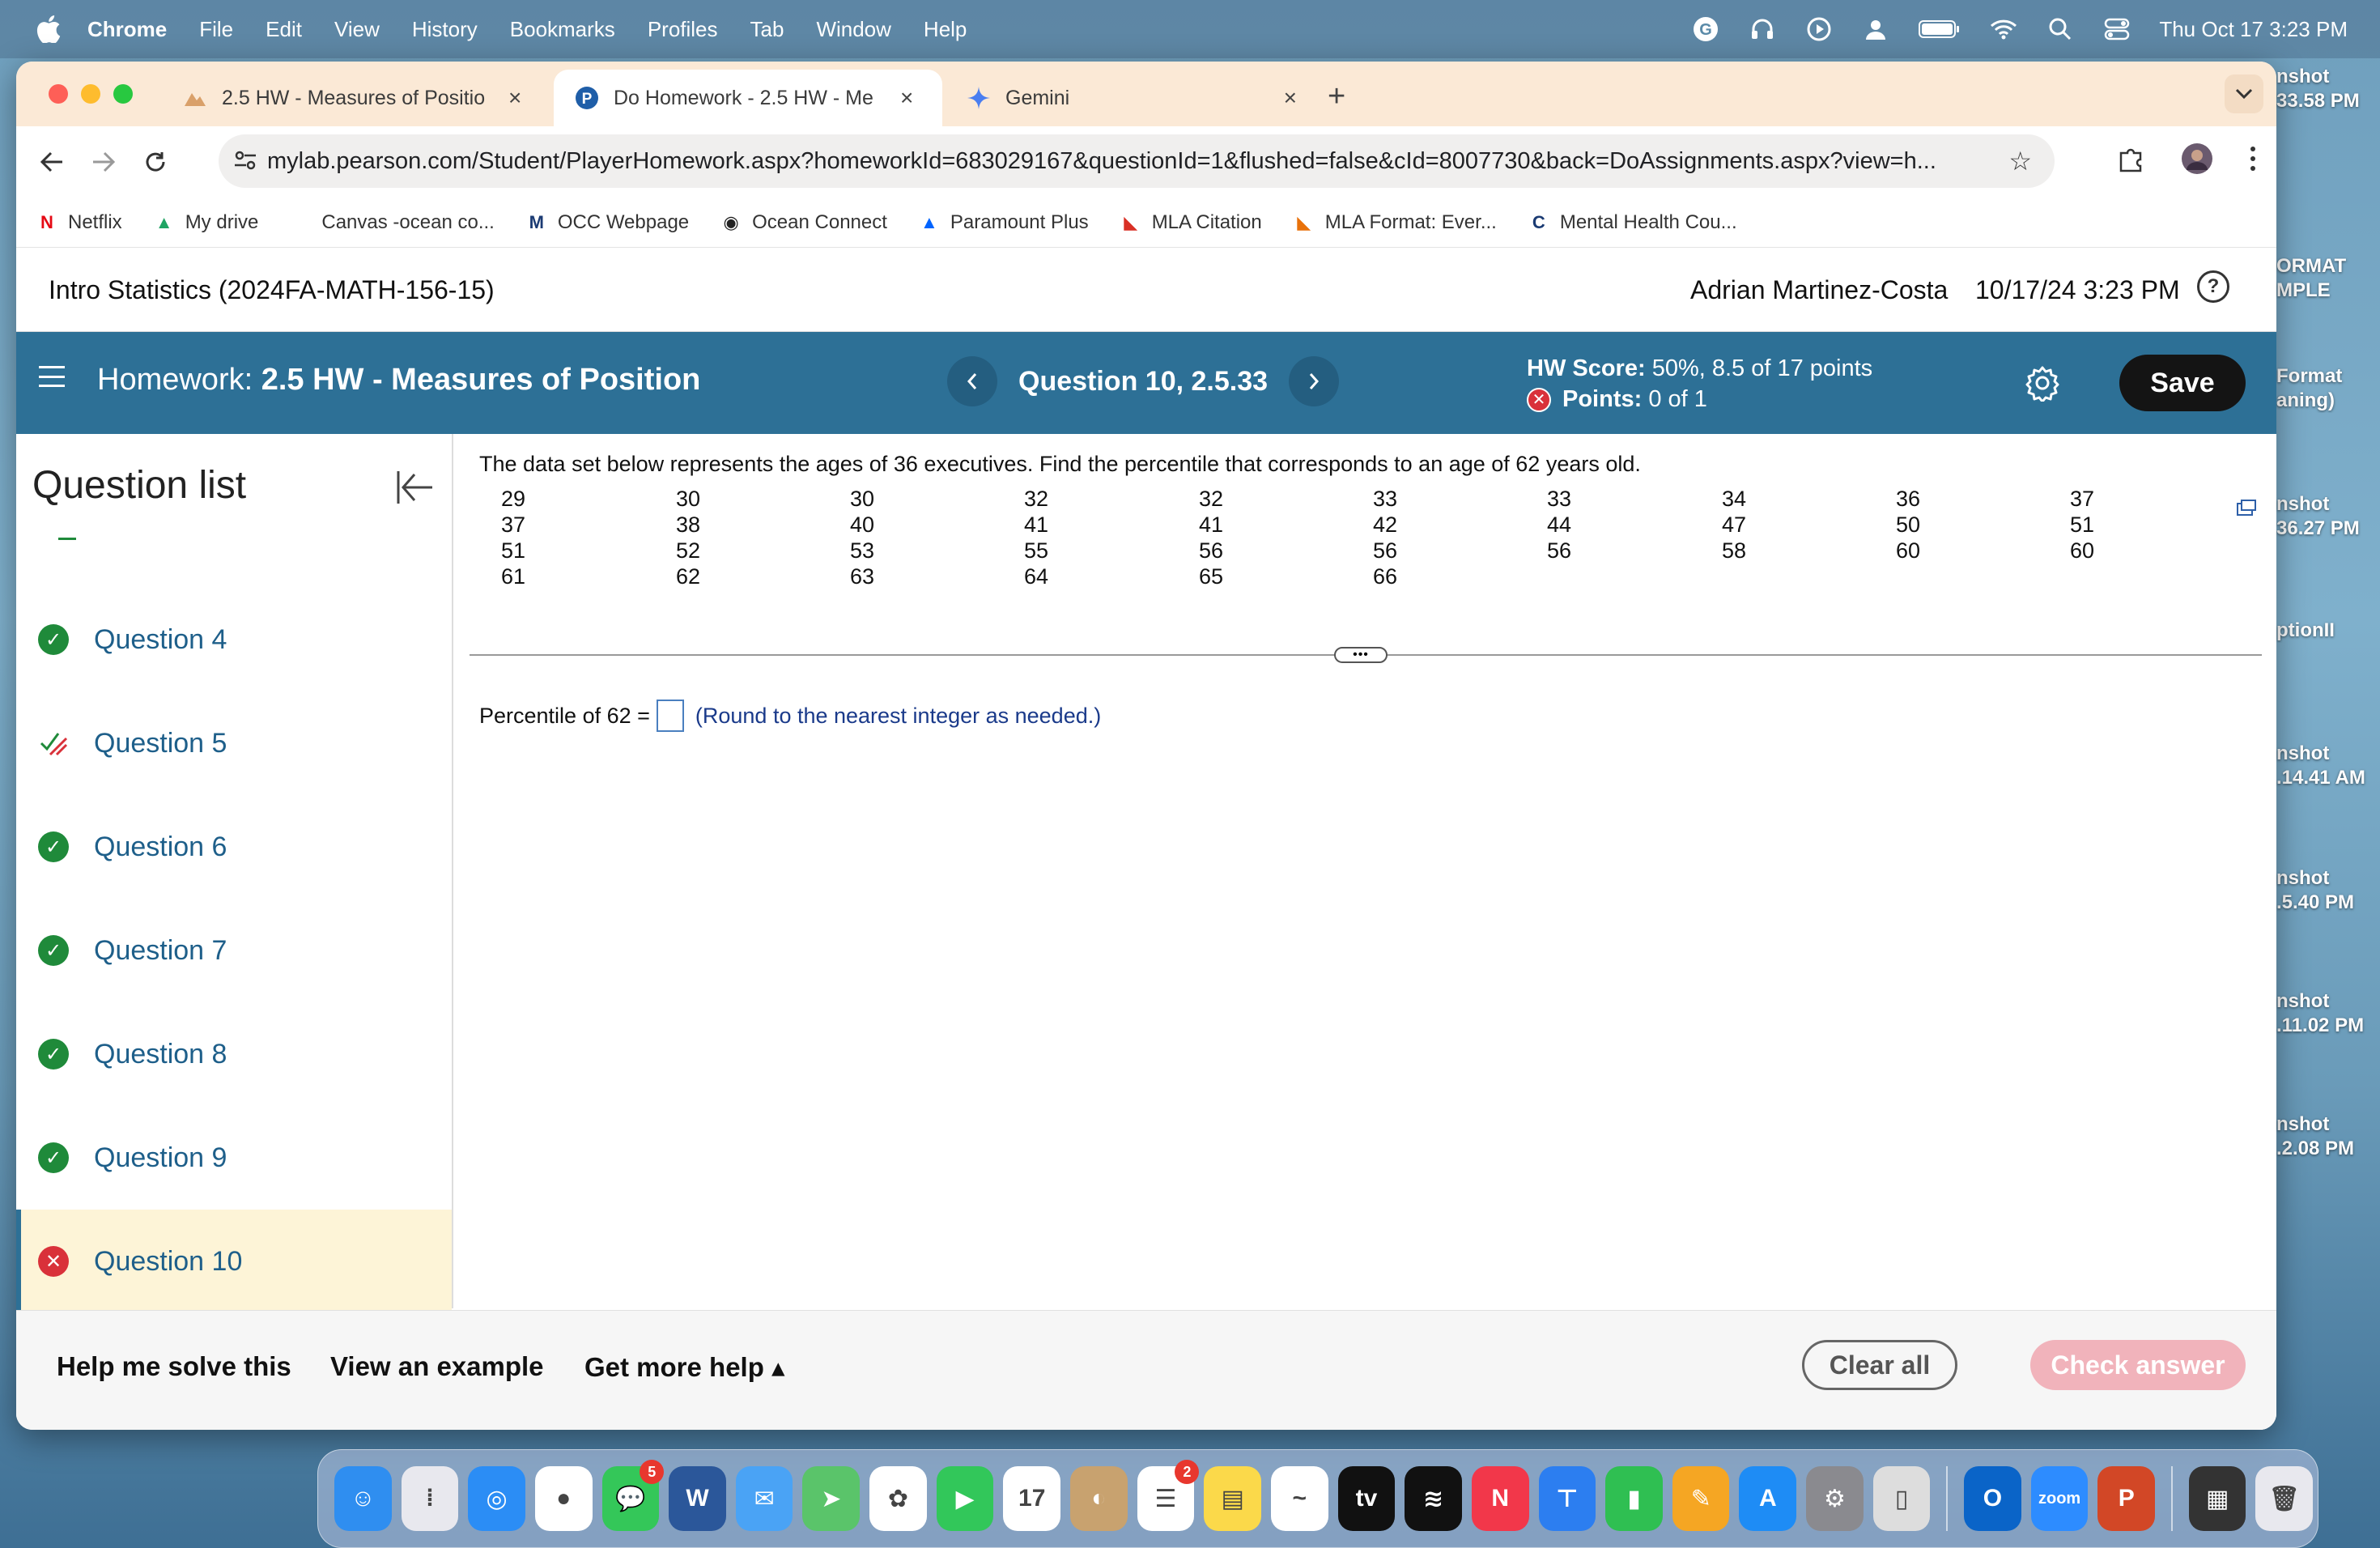 This screenshot has width=2380, height=1548. Describe the element at coordinates (607, 222) in the screenshot. I see `bookmark-item: M OCC Webpage` at that location.